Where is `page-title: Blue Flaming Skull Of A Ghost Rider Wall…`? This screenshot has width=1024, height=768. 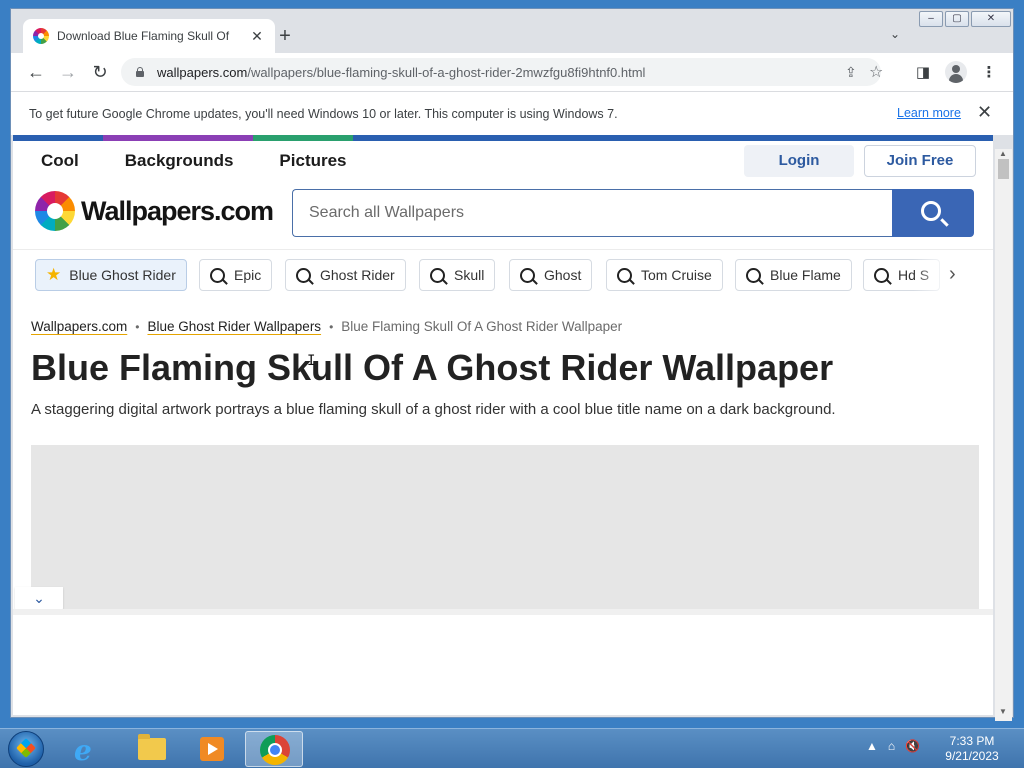
page-title: Blue Flaming Skull Of A Ghost Rider Wall… is located at coordinates (432, 367).